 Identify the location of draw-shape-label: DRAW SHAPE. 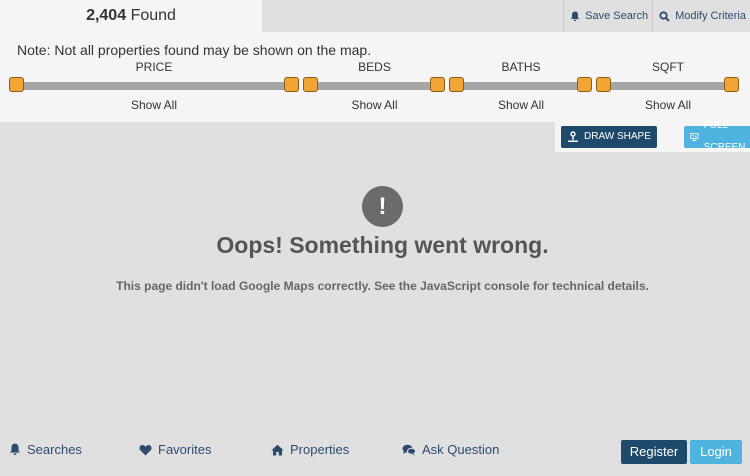
(617, 136).